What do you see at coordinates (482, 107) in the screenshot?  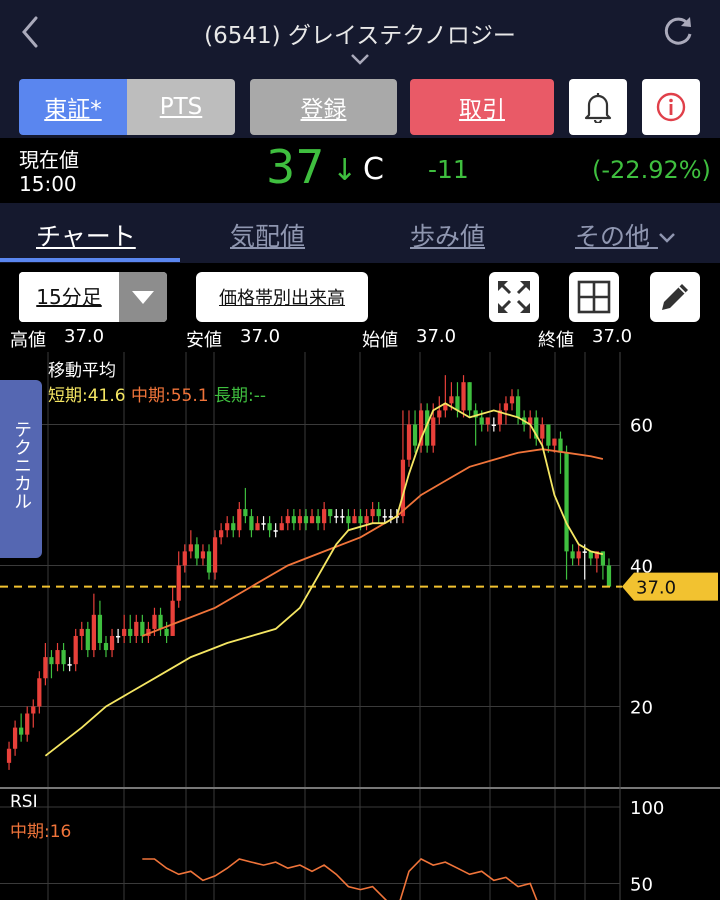 I see `trade-button: 取引` at bounding box center [482, 107].